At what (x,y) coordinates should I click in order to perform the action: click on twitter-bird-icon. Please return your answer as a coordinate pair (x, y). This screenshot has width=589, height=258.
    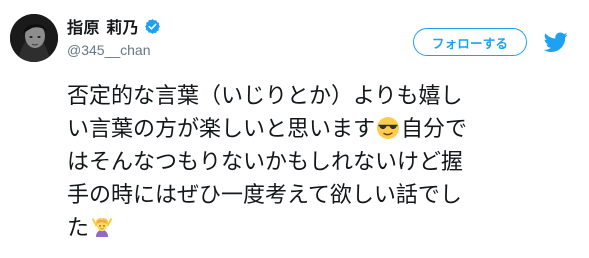
    Looking at the image, I should click on (556, 42).